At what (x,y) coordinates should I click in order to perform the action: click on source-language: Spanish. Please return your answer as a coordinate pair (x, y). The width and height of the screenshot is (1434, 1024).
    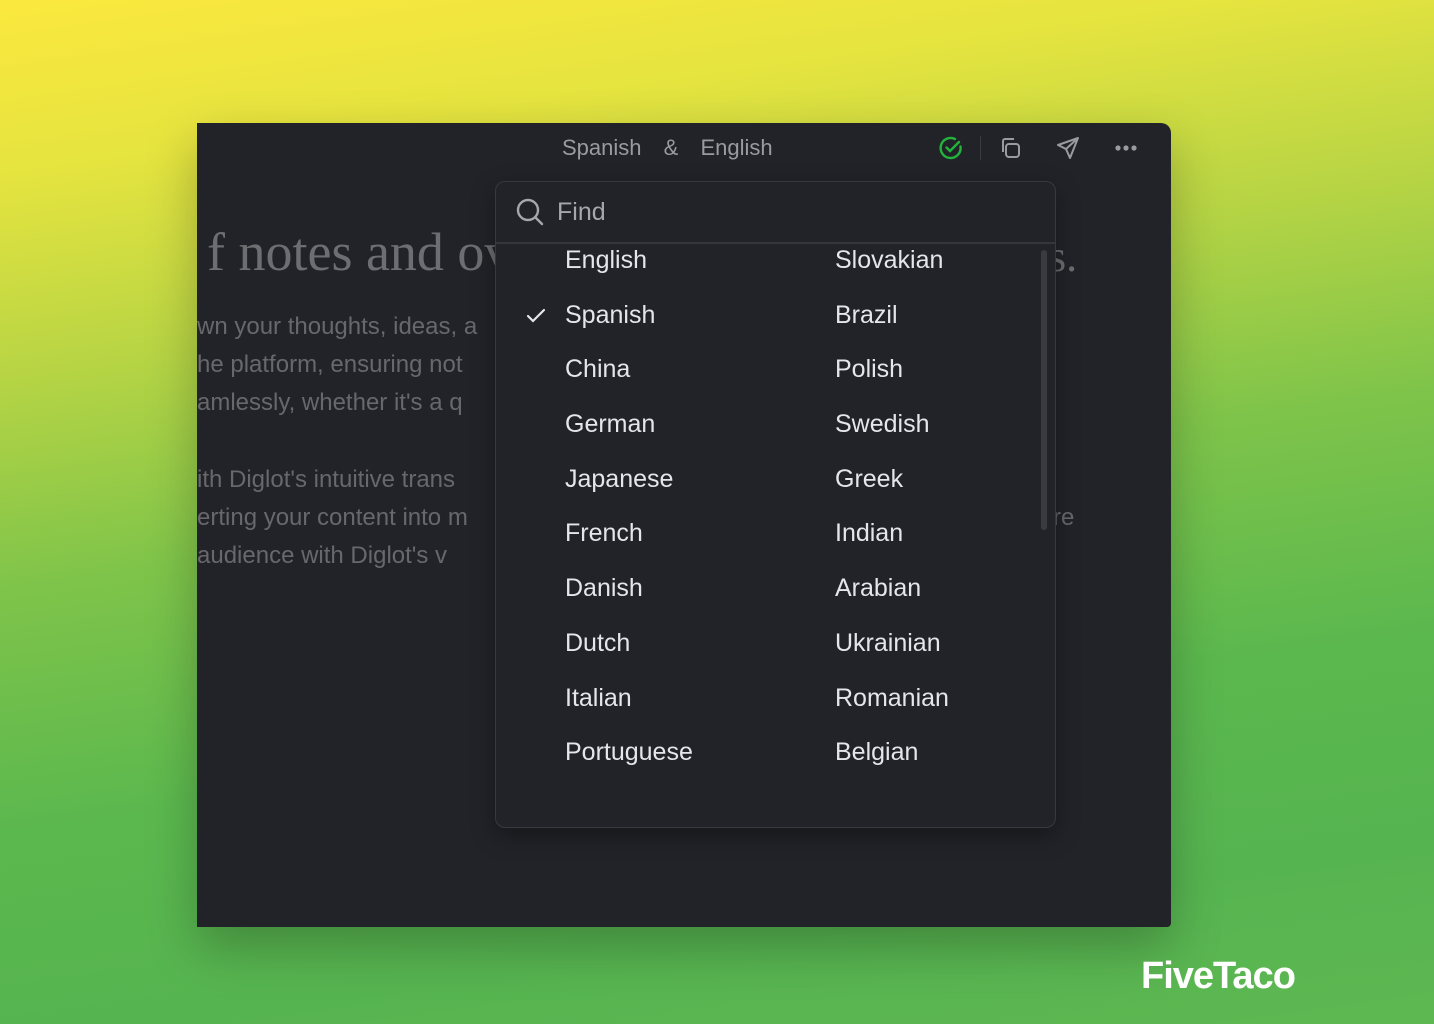
    Looking at the image, I should click on (602, 147).